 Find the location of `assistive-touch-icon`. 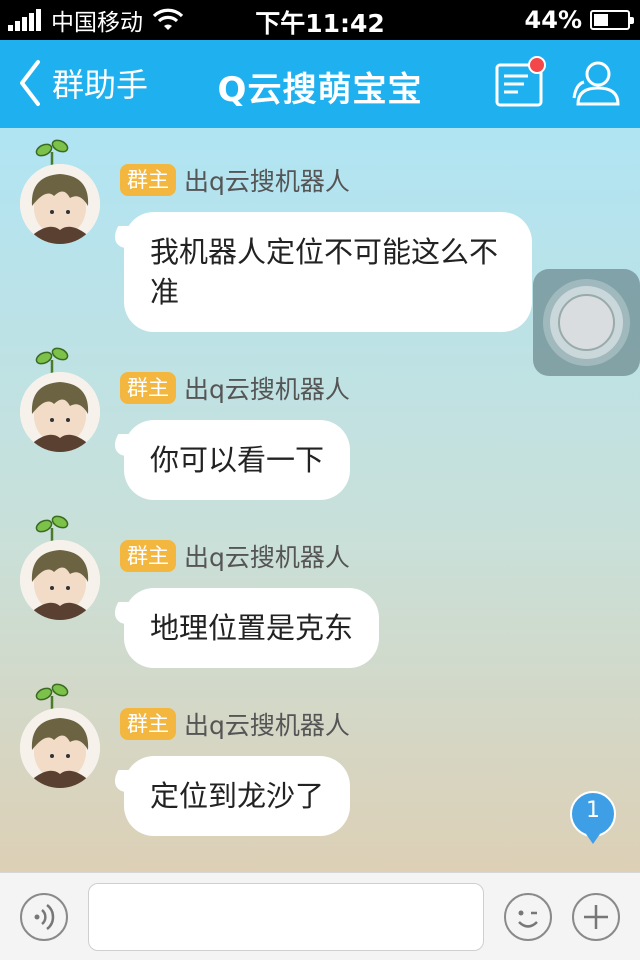

assistive-touch-icon is located at coordinates (586, 322).